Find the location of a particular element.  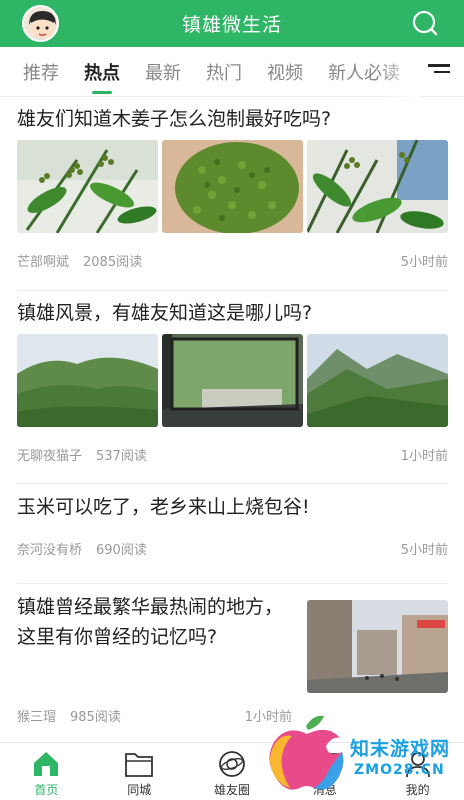

tab-hot: 热点 is located at coordinates (102, 76).